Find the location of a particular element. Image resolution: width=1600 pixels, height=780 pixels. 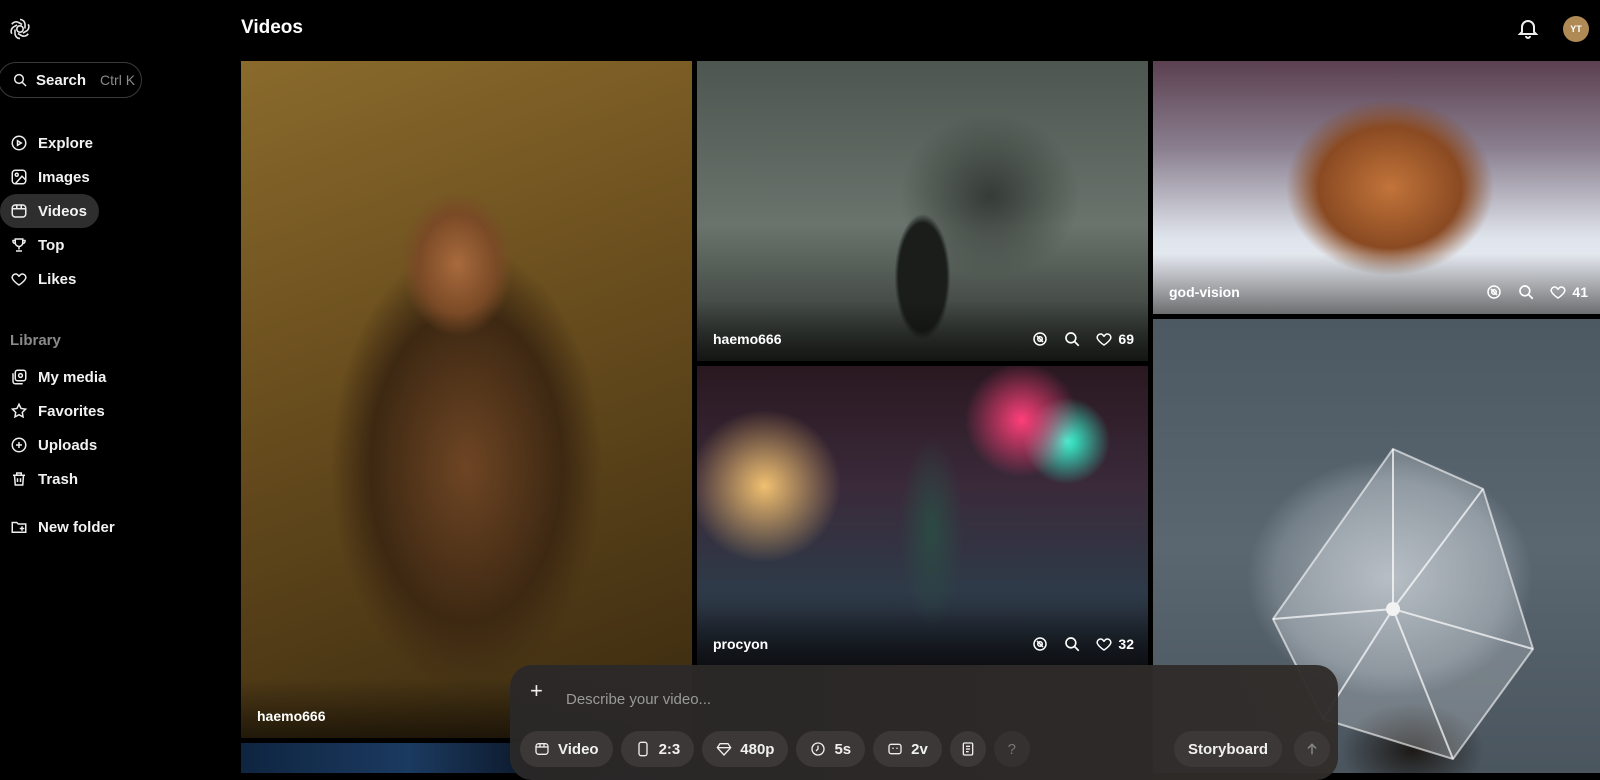

nav-favorites: Favorites is located at coordinates (58, 411).